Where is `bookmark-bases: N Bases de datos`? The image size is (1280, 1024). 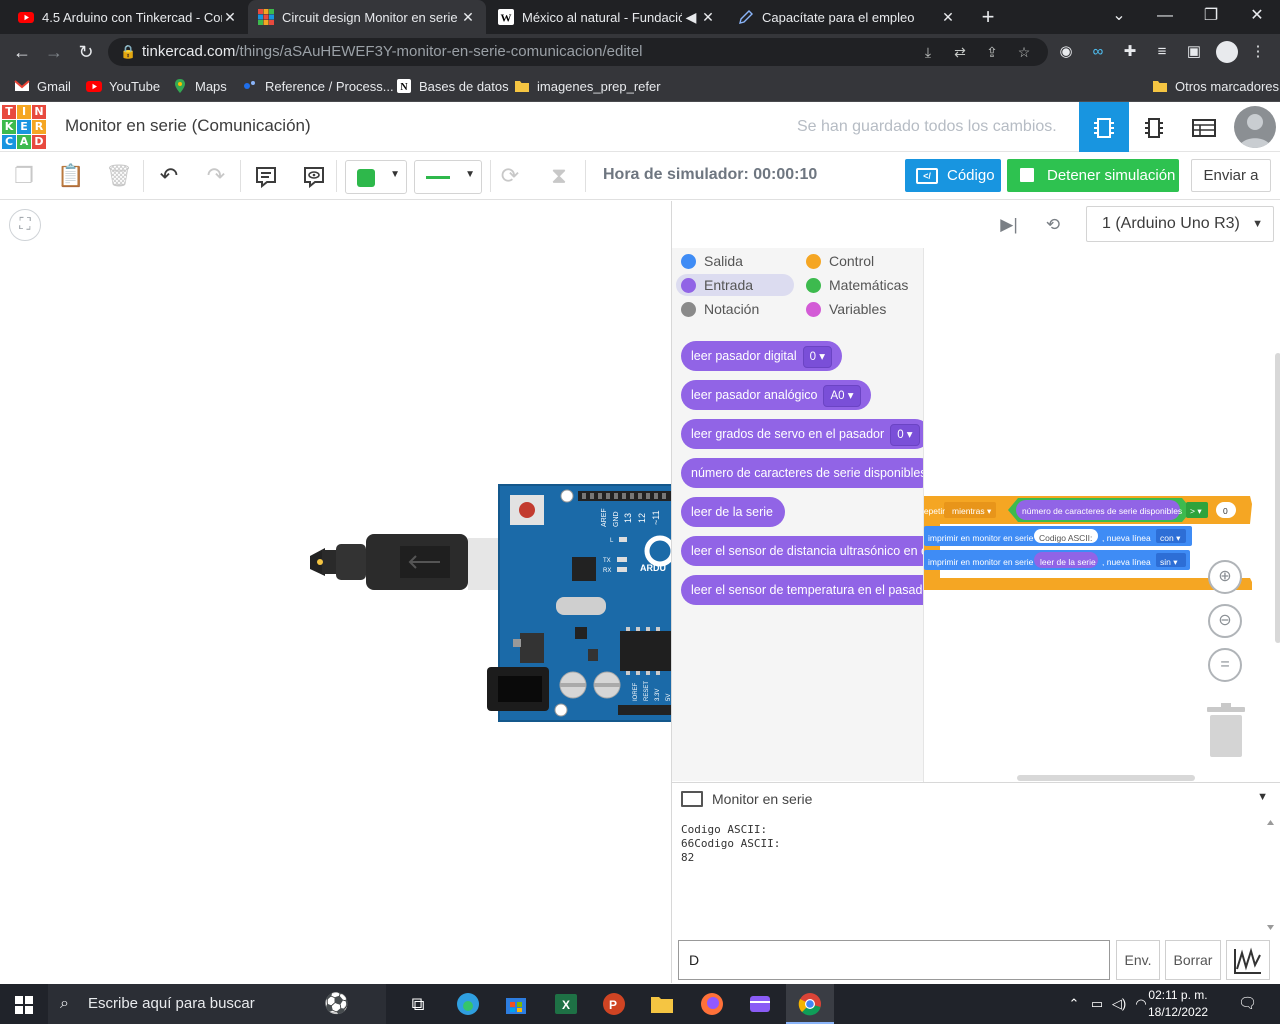 bookmark-bases: N Bases de datos is located at coordinates (452, 86).